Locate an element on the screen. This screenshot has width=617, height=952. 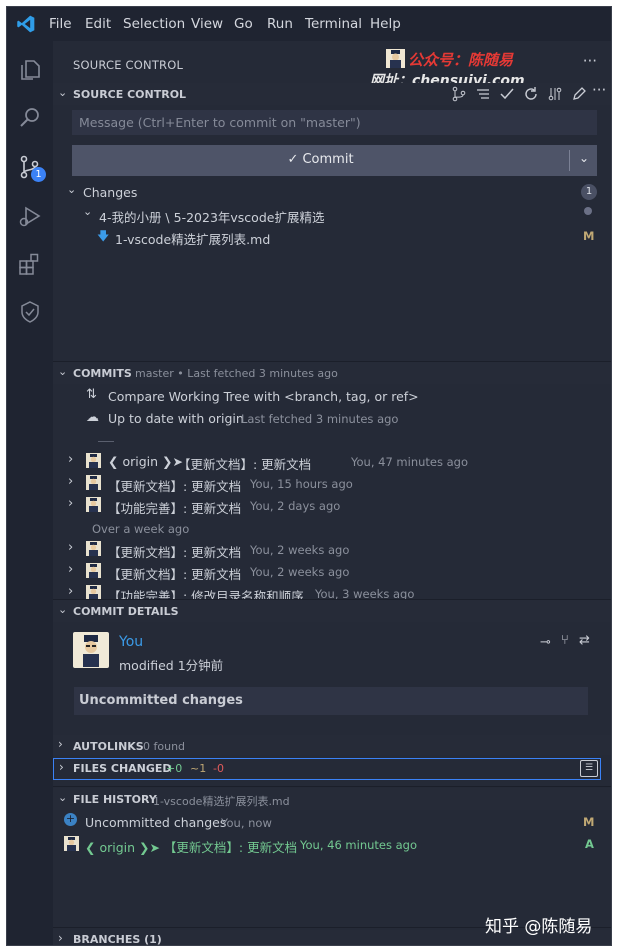
commit-button: ✓ Commit ⌄ is located at coordinates (334, 160).